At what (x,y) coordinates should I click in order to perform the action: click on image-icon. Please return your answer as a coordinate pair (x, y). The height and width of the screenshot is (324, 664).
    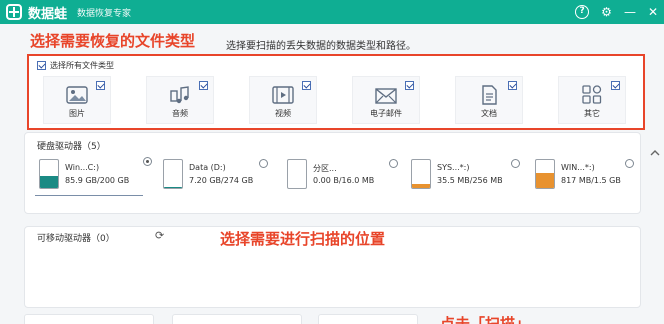
    Looking at the image, I should click on (77, 95).